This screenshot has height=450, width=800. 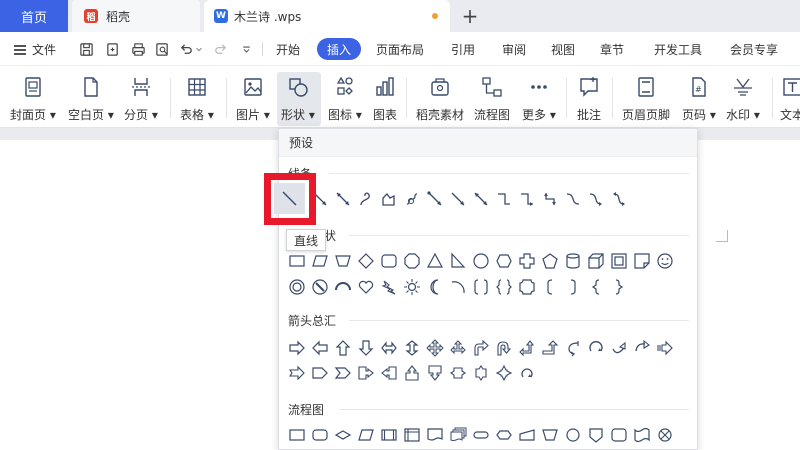 What do you see at coordinates (480, 372) in the screenshot?
I see `up-down-arrow-callout-shape-icon` at bounding box center [480, 372].